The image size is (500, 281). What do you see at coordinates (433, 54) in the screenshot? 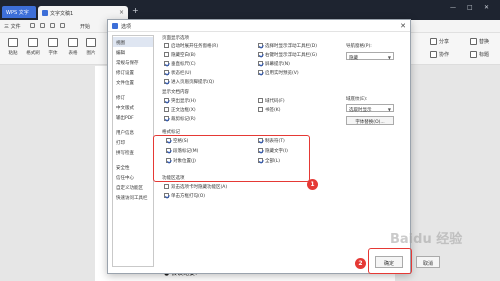
I see `collab-icon` at bounding box center [433, 54].